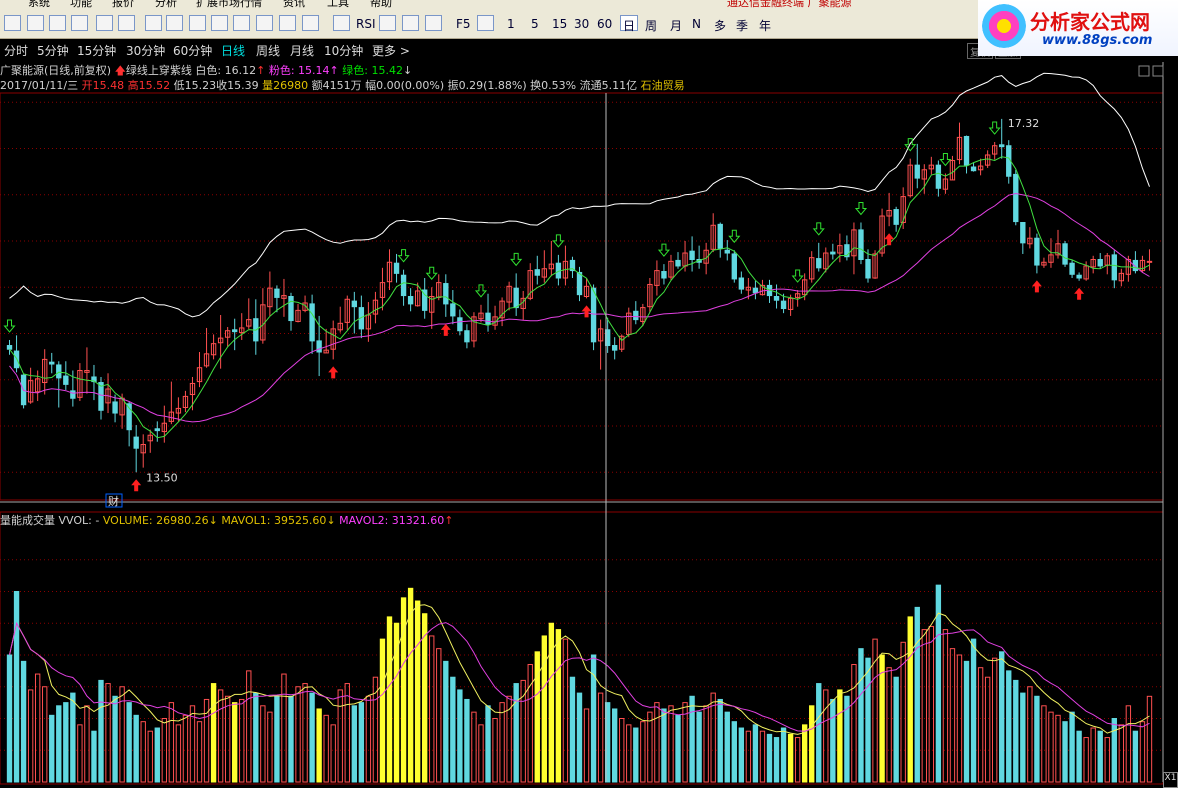 This screenshot has width=1178, height=788. Describe the element at coordinates (162, 477) in the screenshot. I see `min-price-label: 13.50` at that location.